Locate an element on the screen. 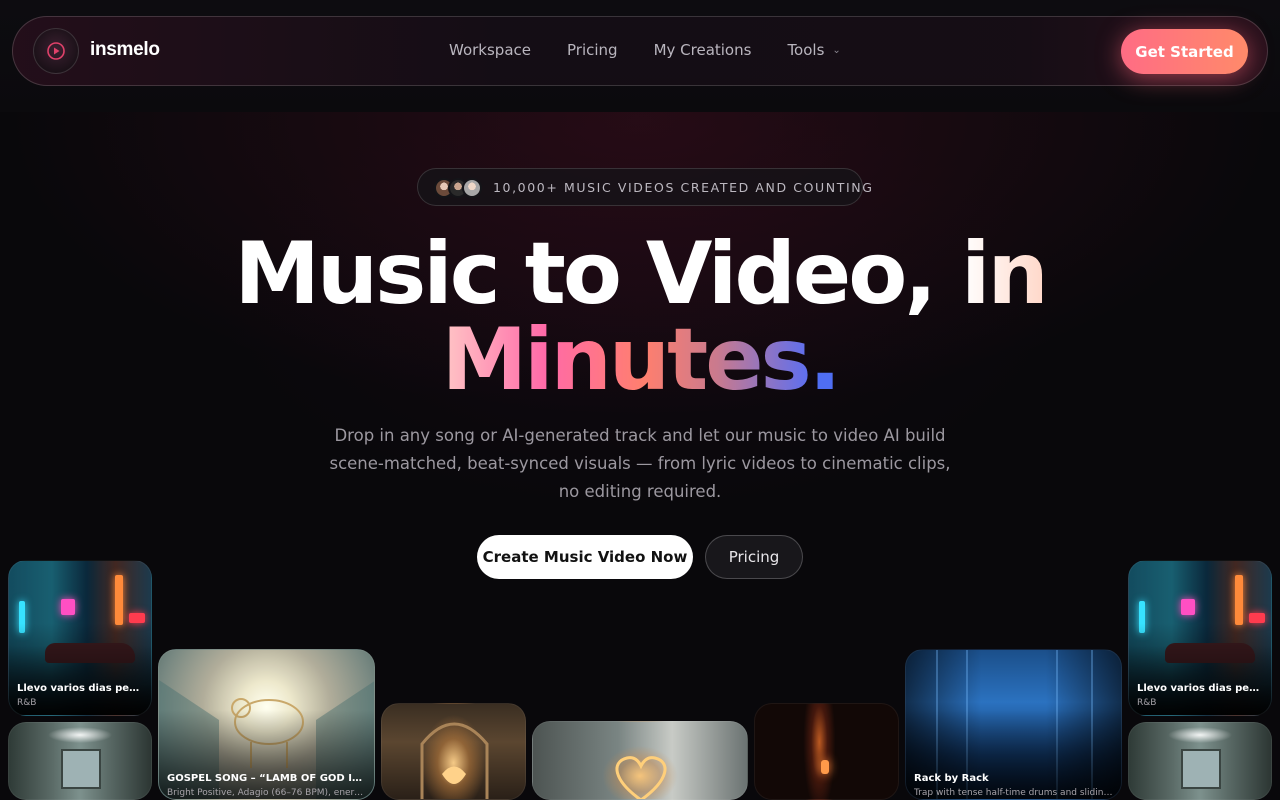  logo-mark is located at coordinates (56, 51).